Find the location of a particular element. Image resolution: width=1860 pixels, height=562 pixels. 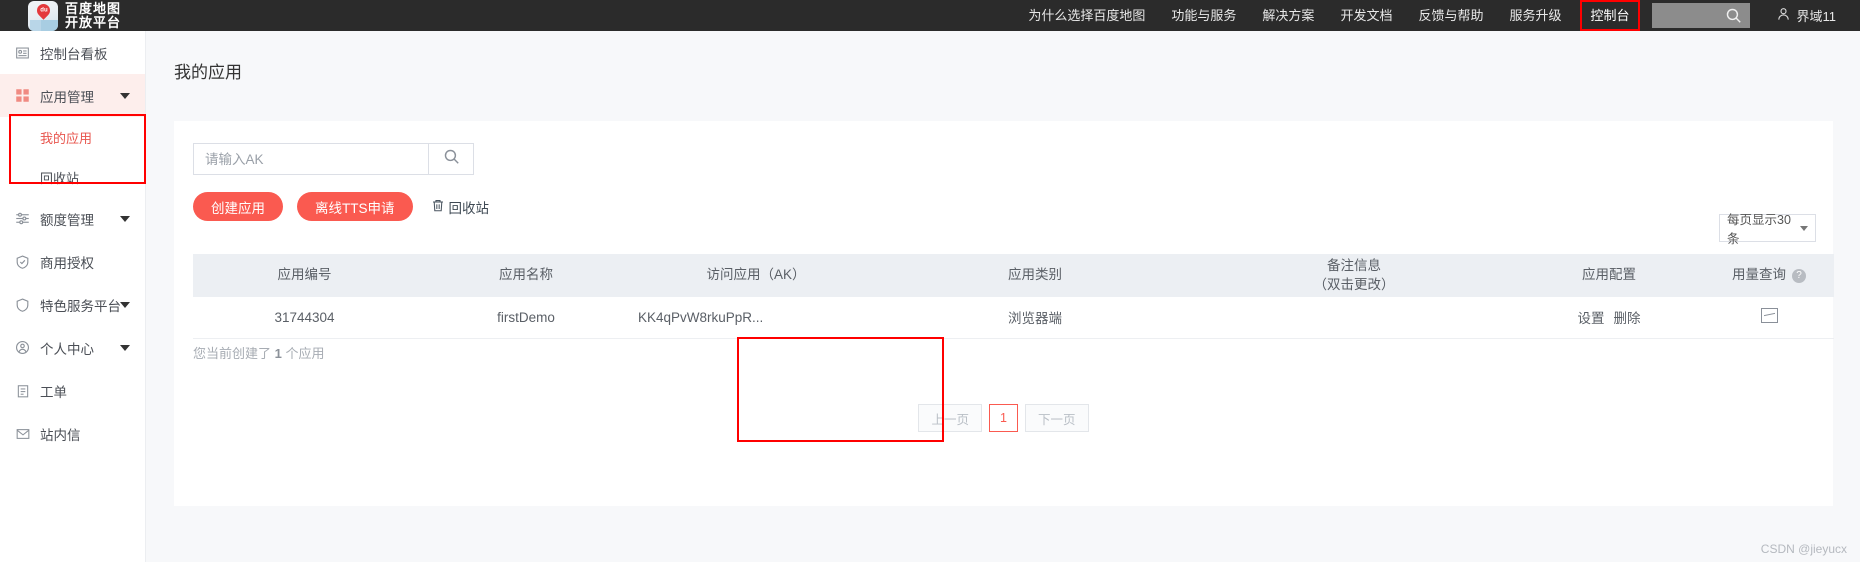

cell-app-category: 浏览器端 is located at coordinates (1035, 318).